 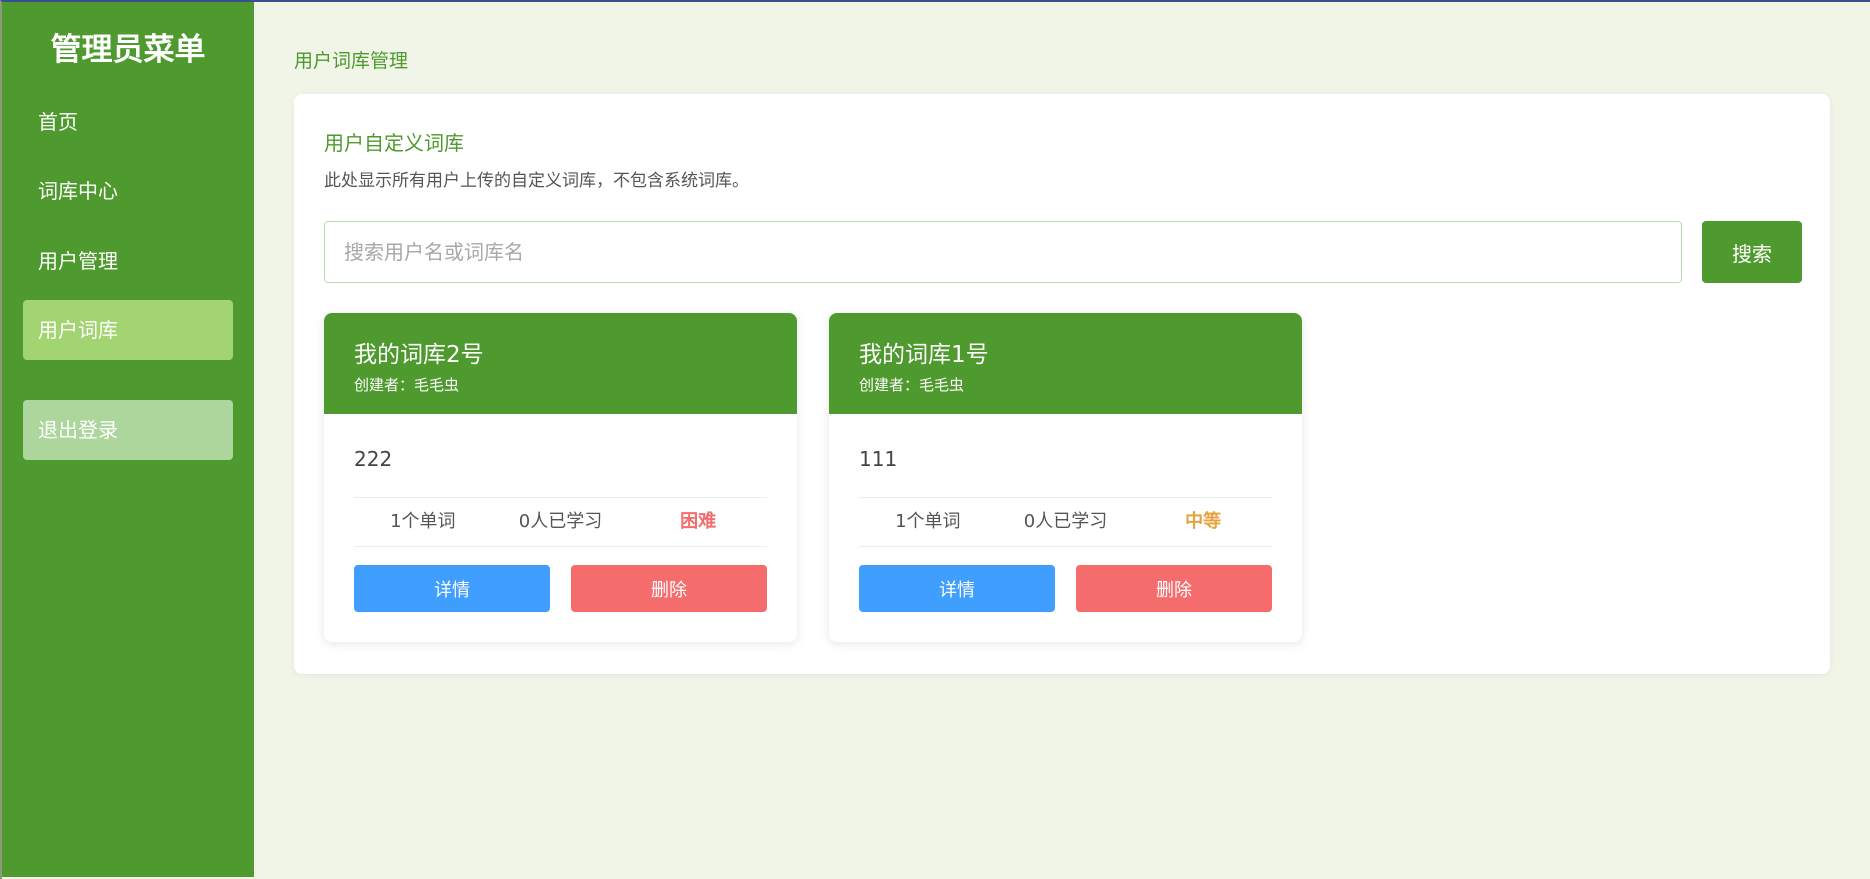 I want to click on search-button: 搜索, so click(x=1752, y=252).